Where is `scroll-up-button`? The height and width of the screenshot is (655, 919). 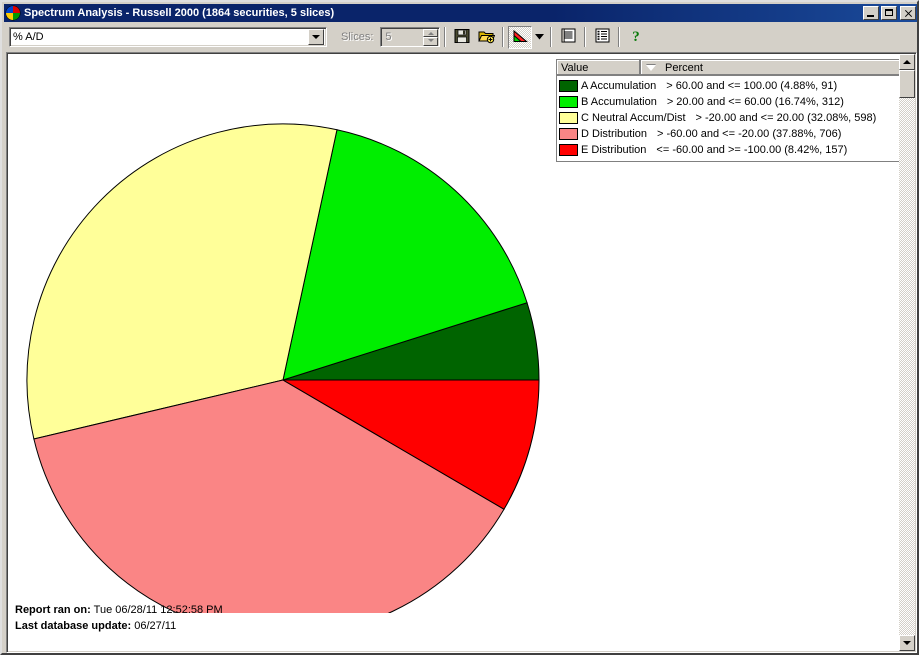 scroll-up-button is located at coordinates (907, 62).